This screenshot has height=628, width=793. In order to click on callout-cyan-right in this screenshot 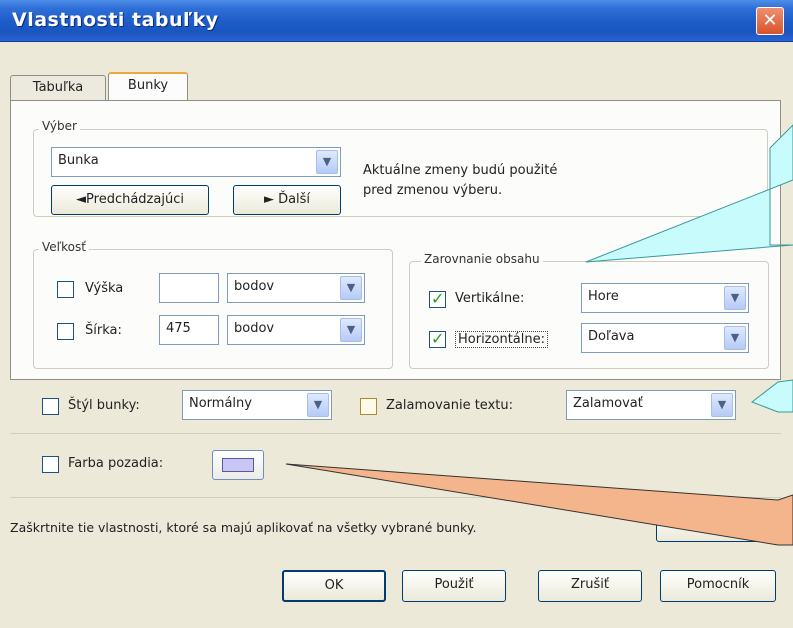, I will do `click(771, 396)`.